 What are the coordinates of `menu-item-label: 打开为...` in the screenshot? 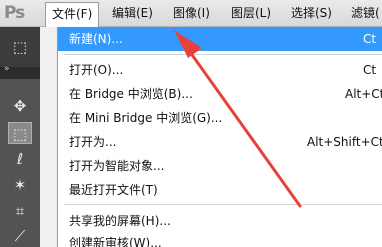 It's located at (93, 142).